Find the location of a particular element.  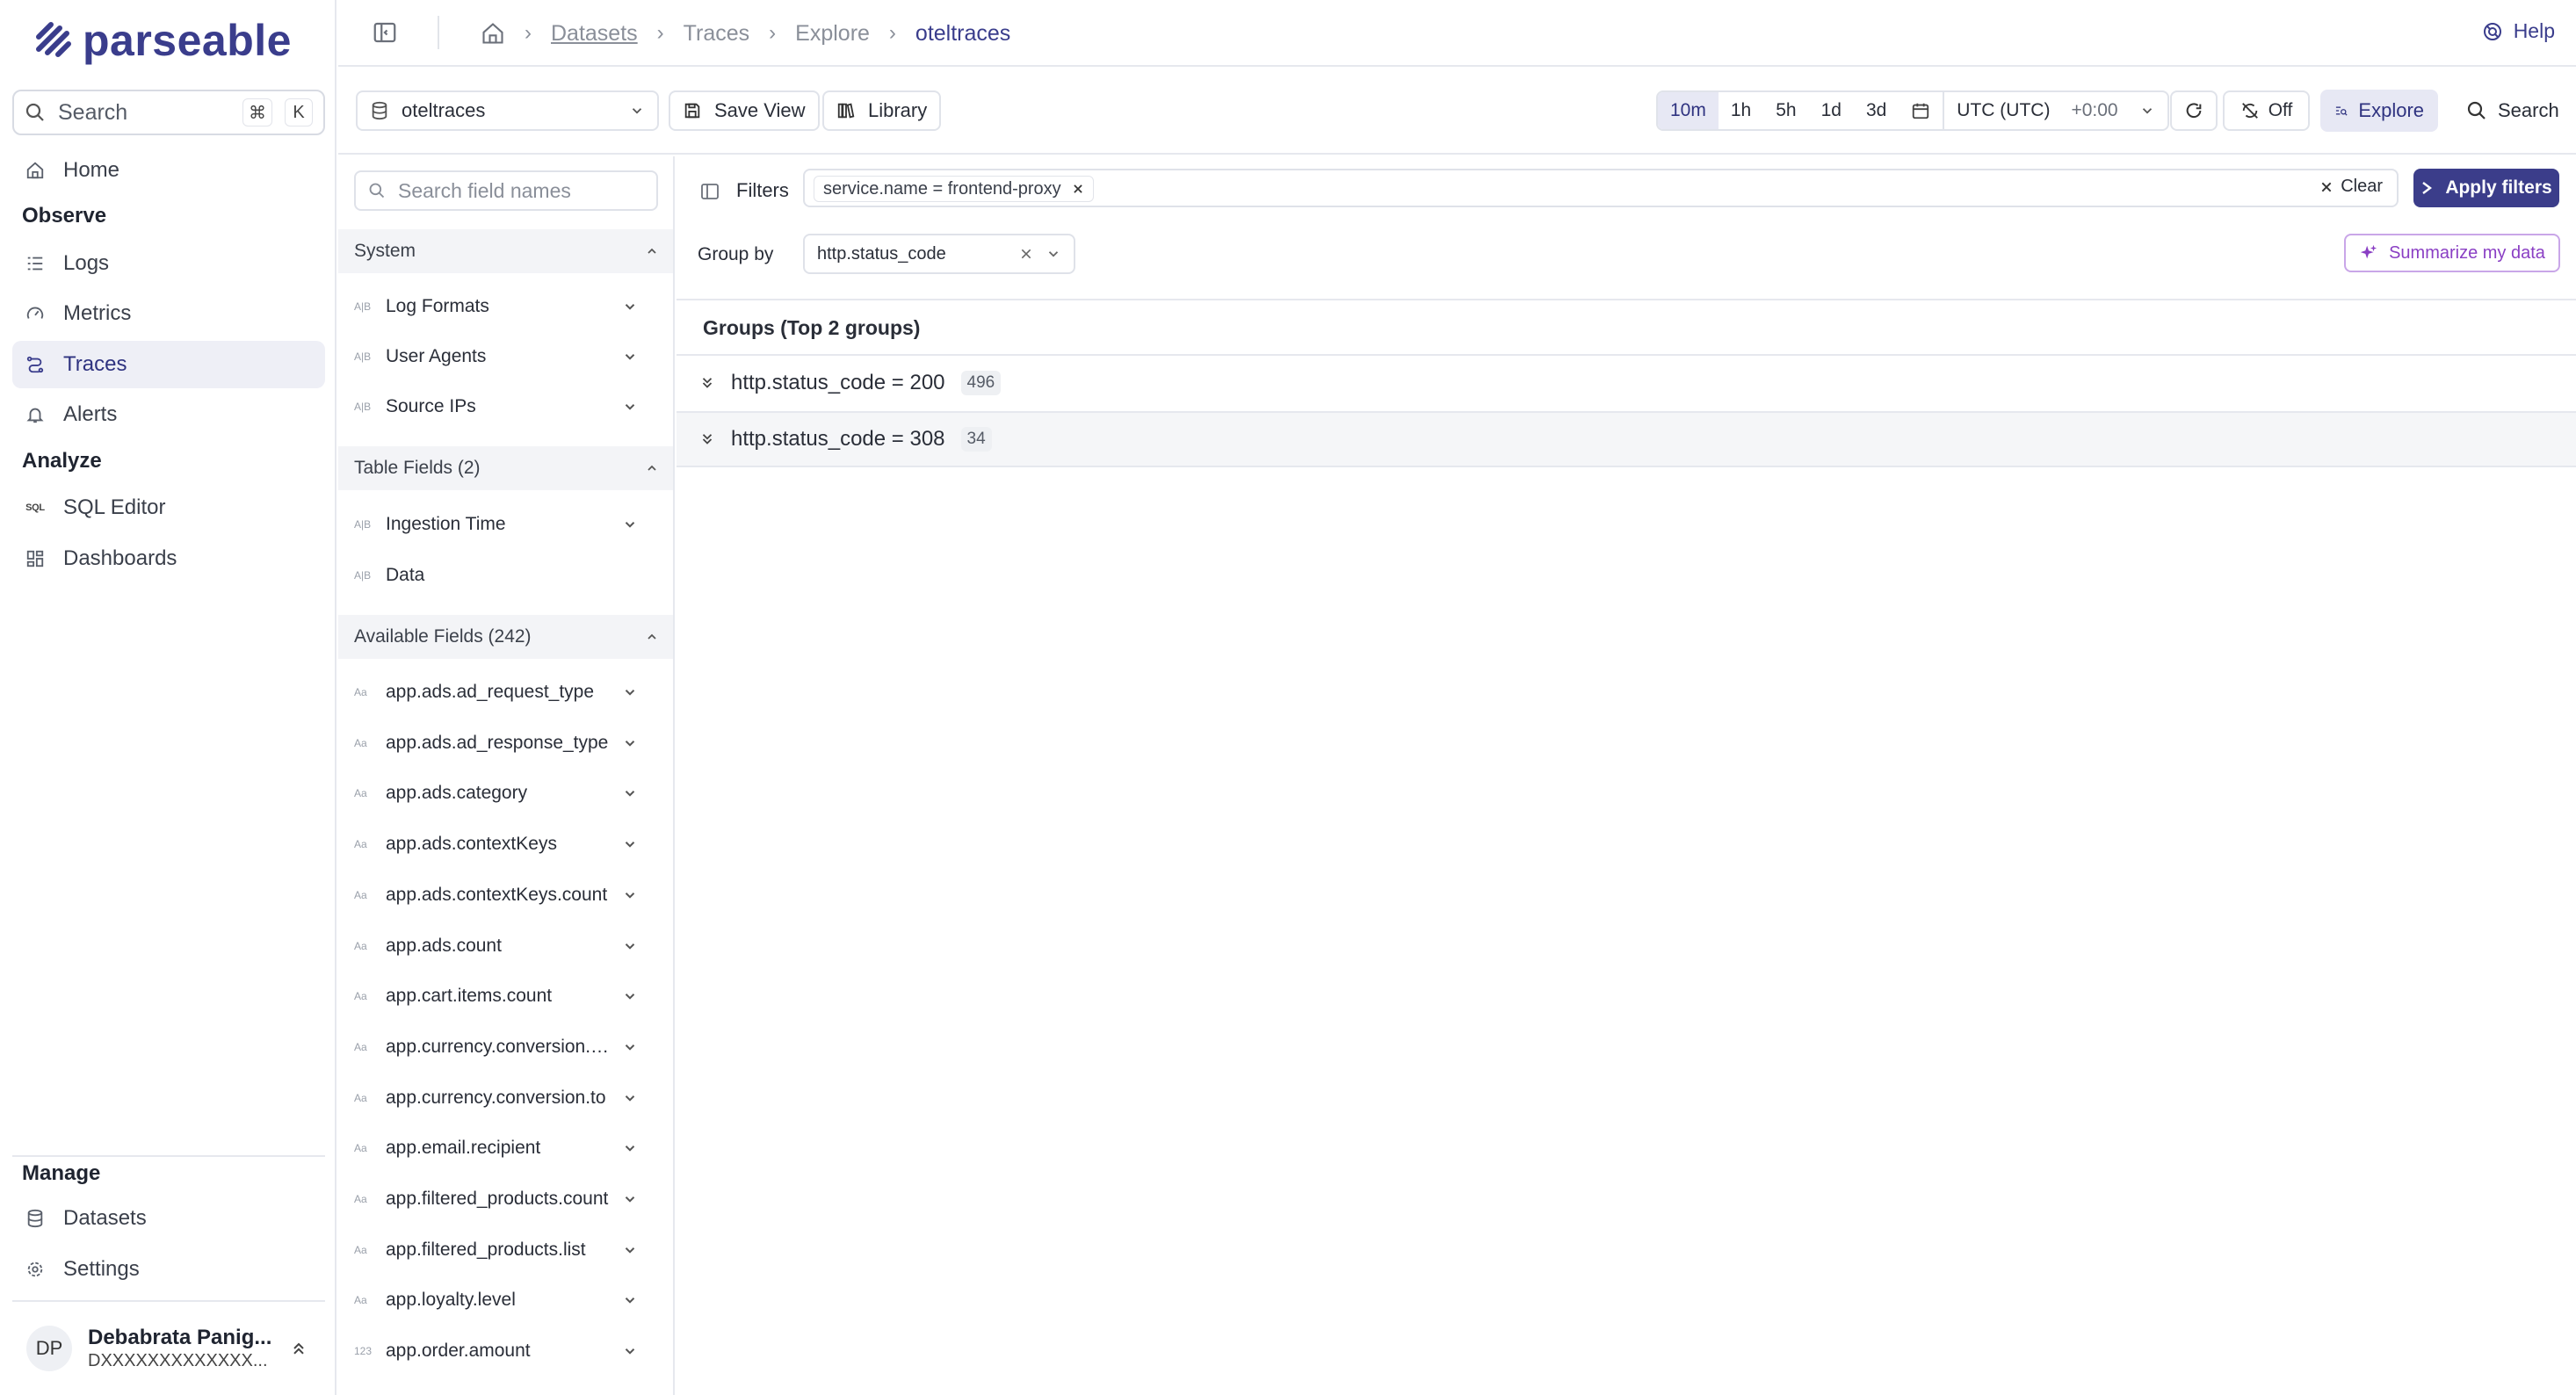

help-button: Help is located at coordinates (2518, 31).